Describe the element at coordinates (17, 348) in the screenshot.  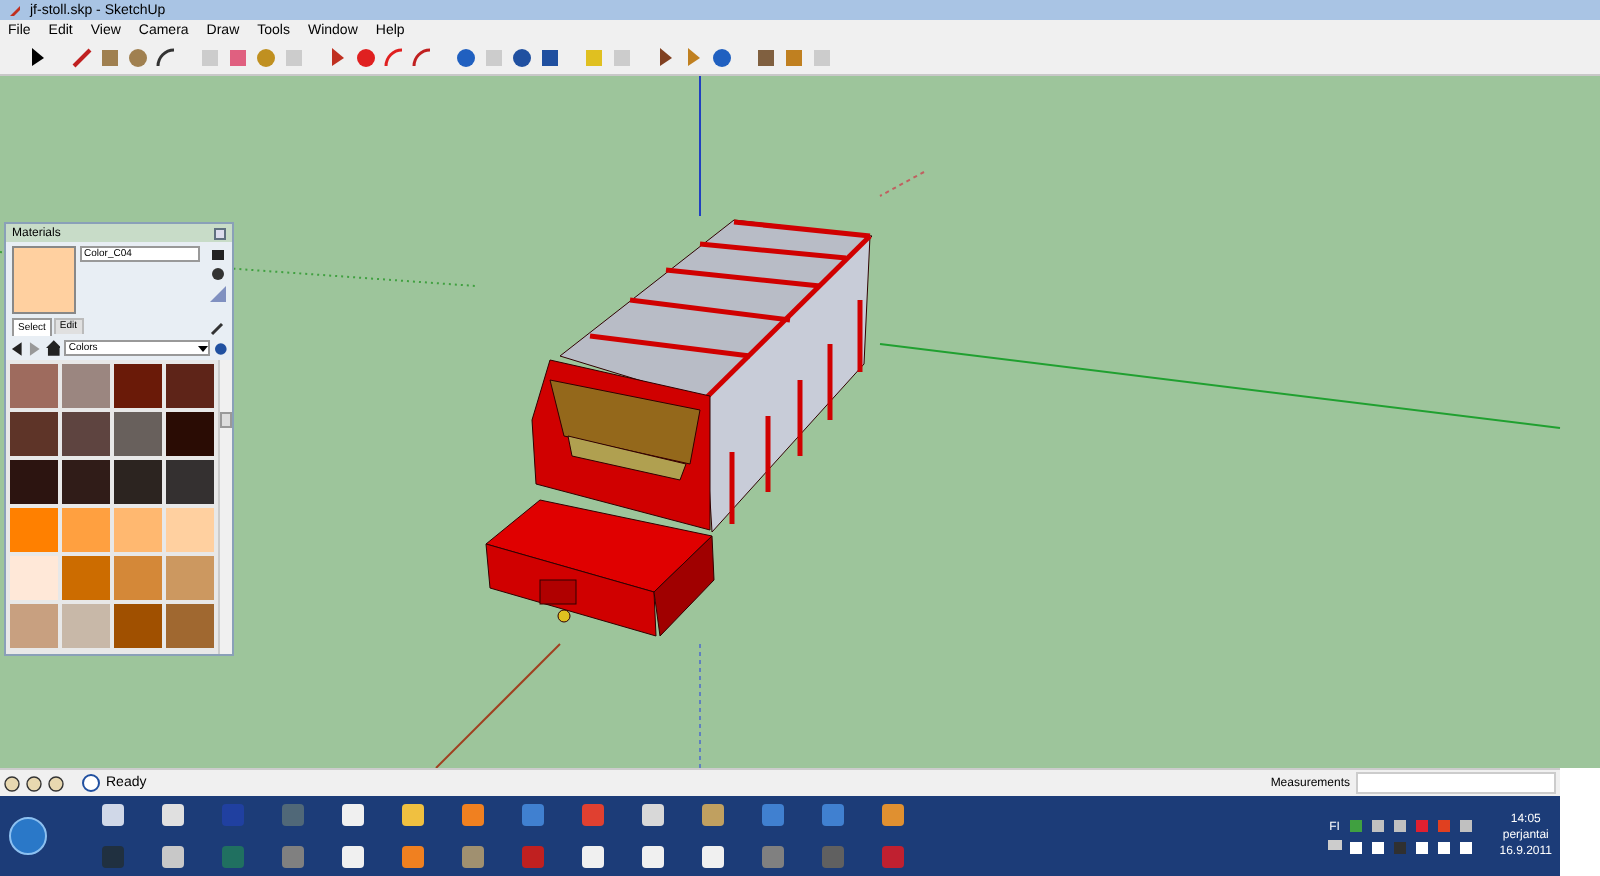
I see `back-icon` at that location.